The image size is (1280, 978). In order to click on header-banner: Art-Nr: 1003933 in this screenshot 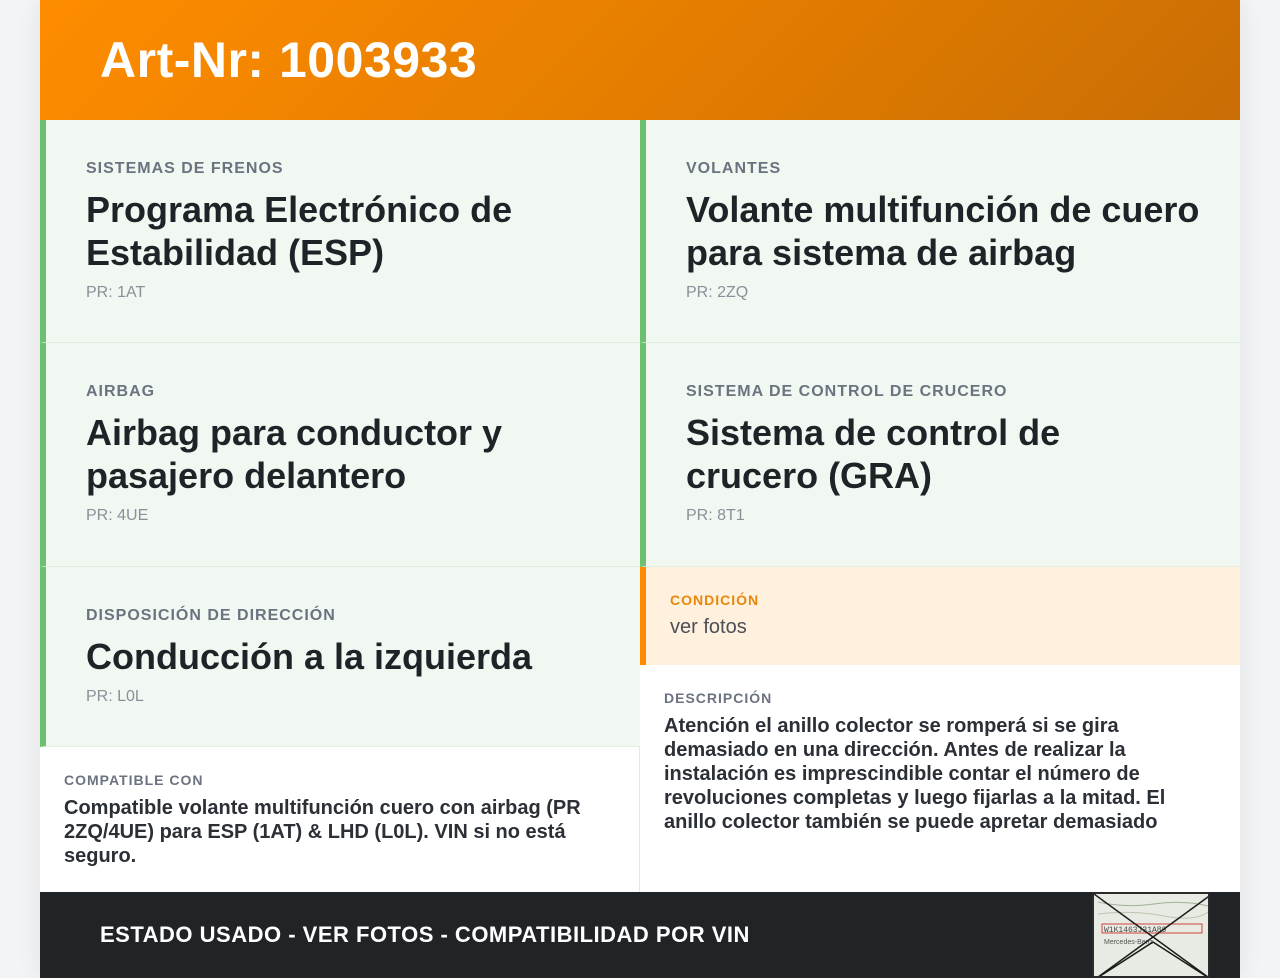, I will do `click(640, 60)`.